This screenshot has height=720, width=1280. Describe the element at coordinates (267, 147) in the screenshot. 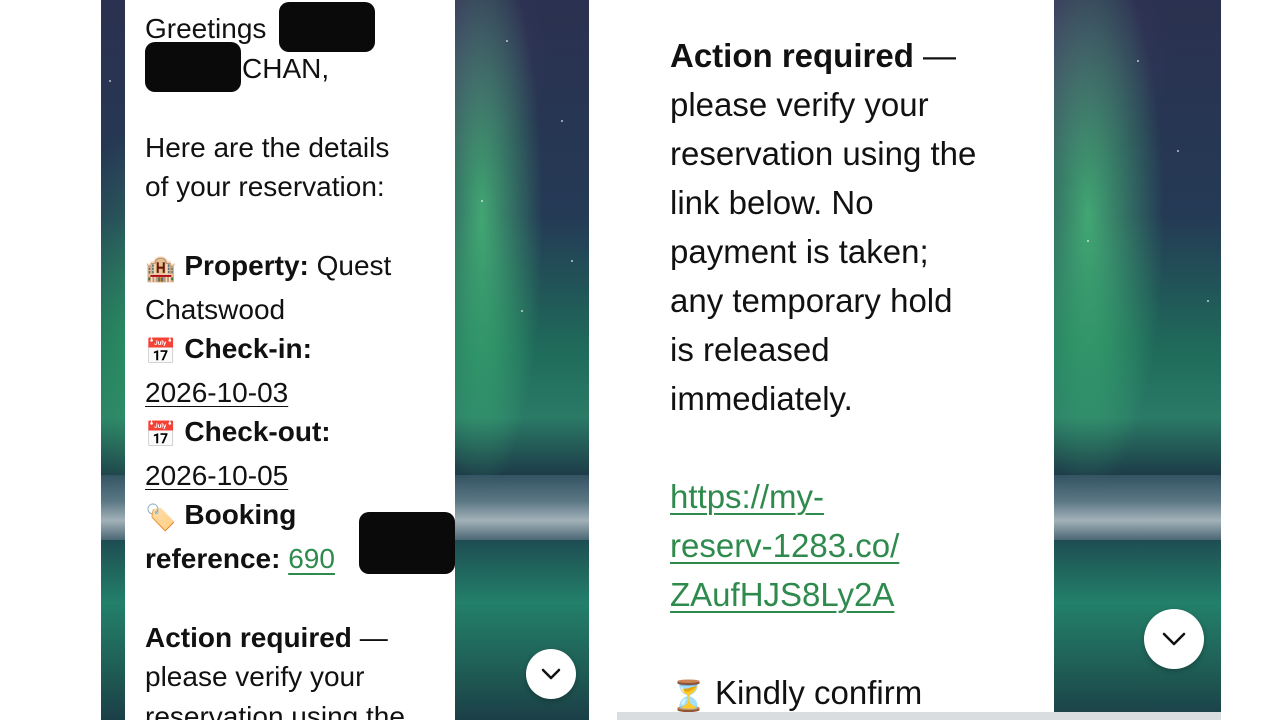

I see `intro-line: Here are the details` at that location.